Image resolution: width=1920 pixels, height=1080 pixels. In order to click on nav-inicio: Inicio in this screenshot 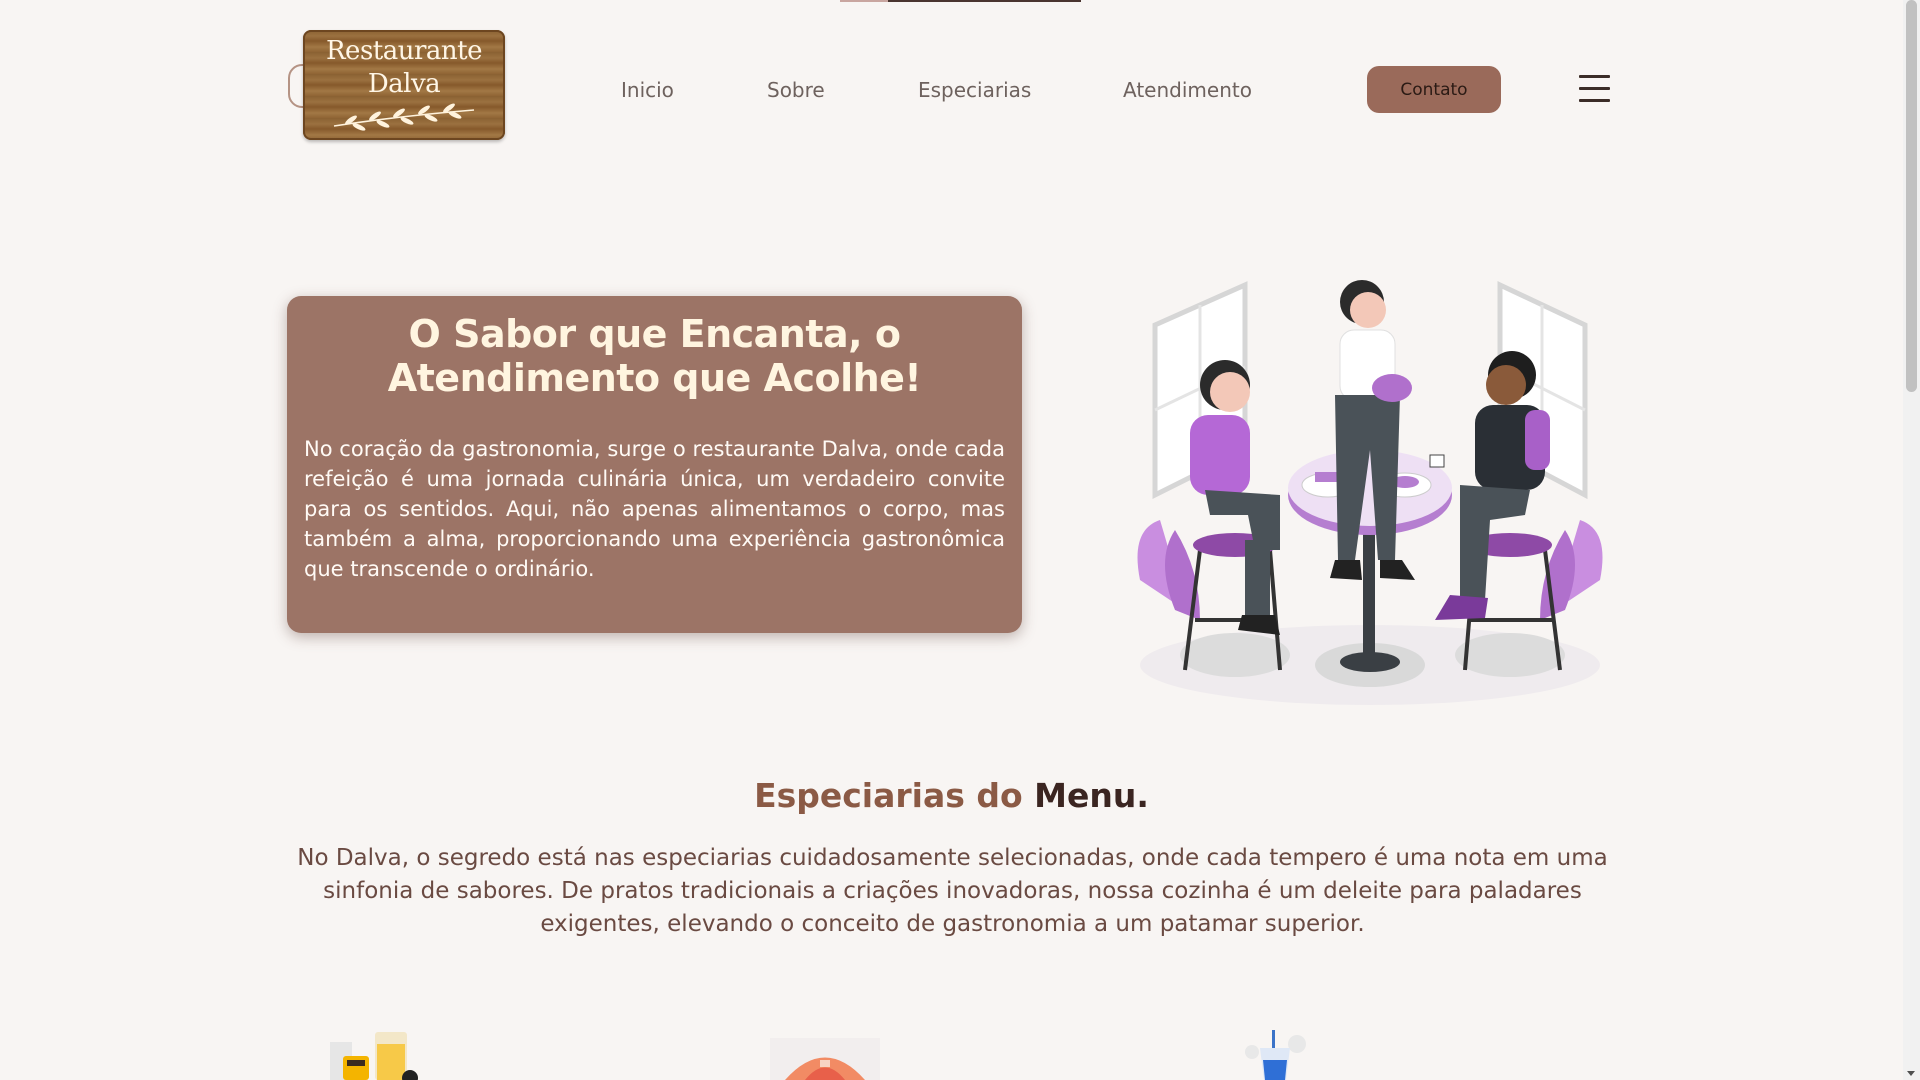, I will do `click(647, 90)`.